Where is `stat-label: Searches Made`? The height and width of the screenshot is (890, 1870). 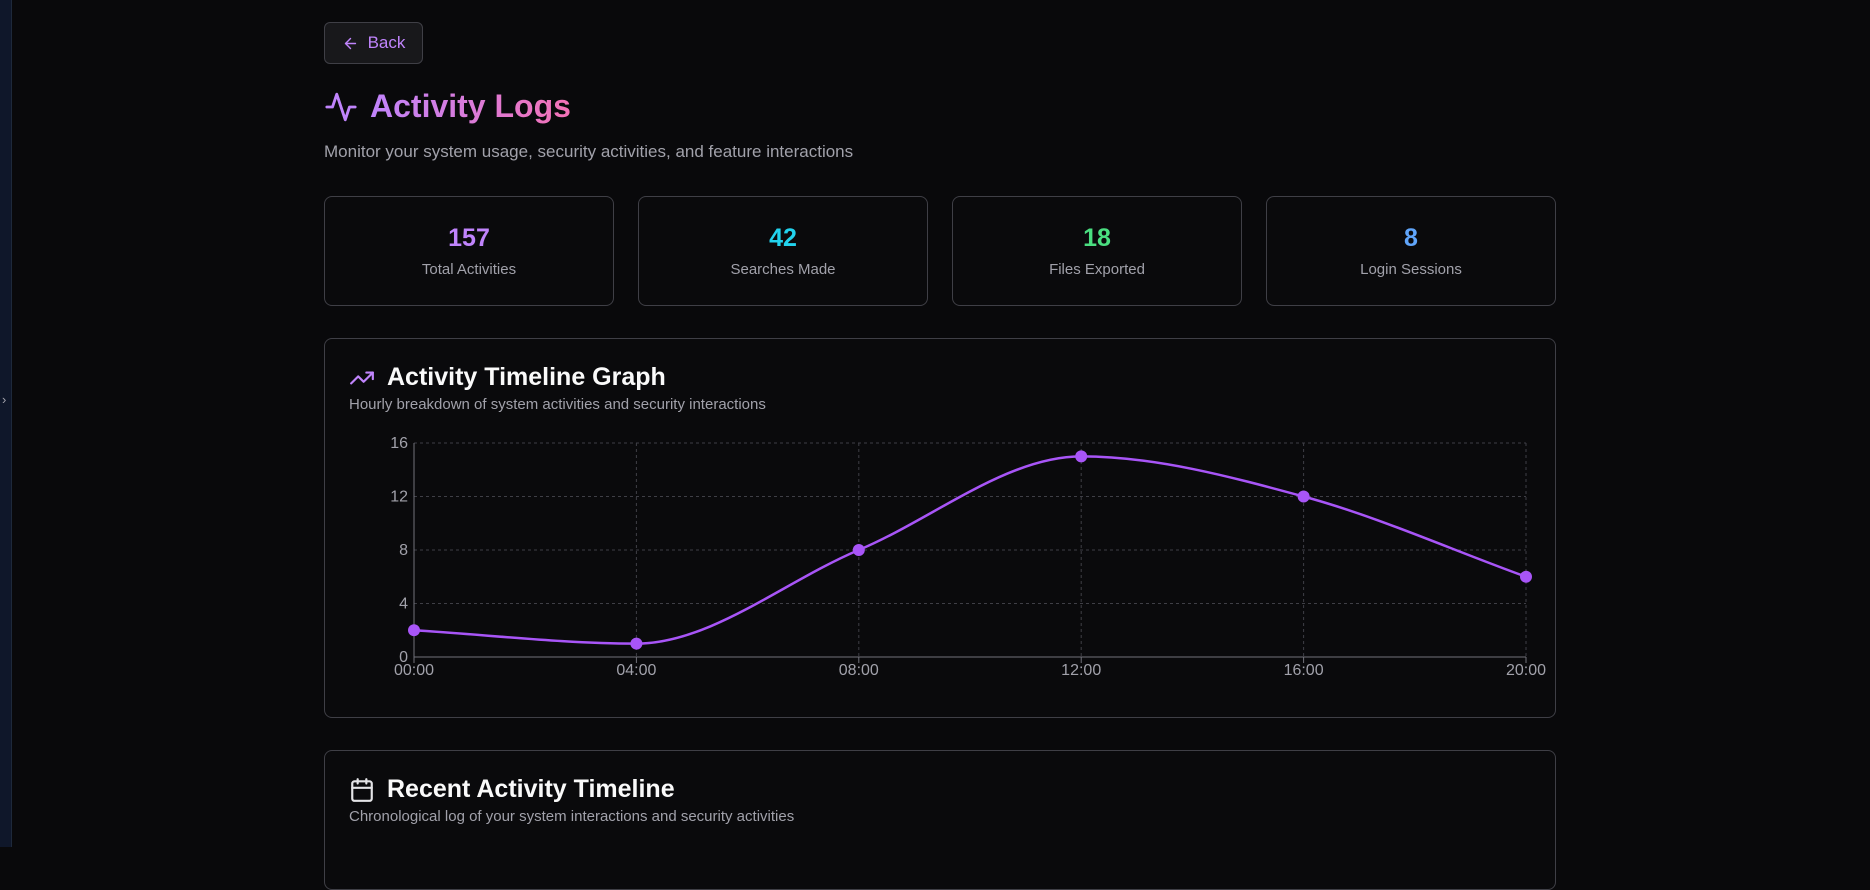 stat-label: Searches Made is located at coordinates (783, 269).